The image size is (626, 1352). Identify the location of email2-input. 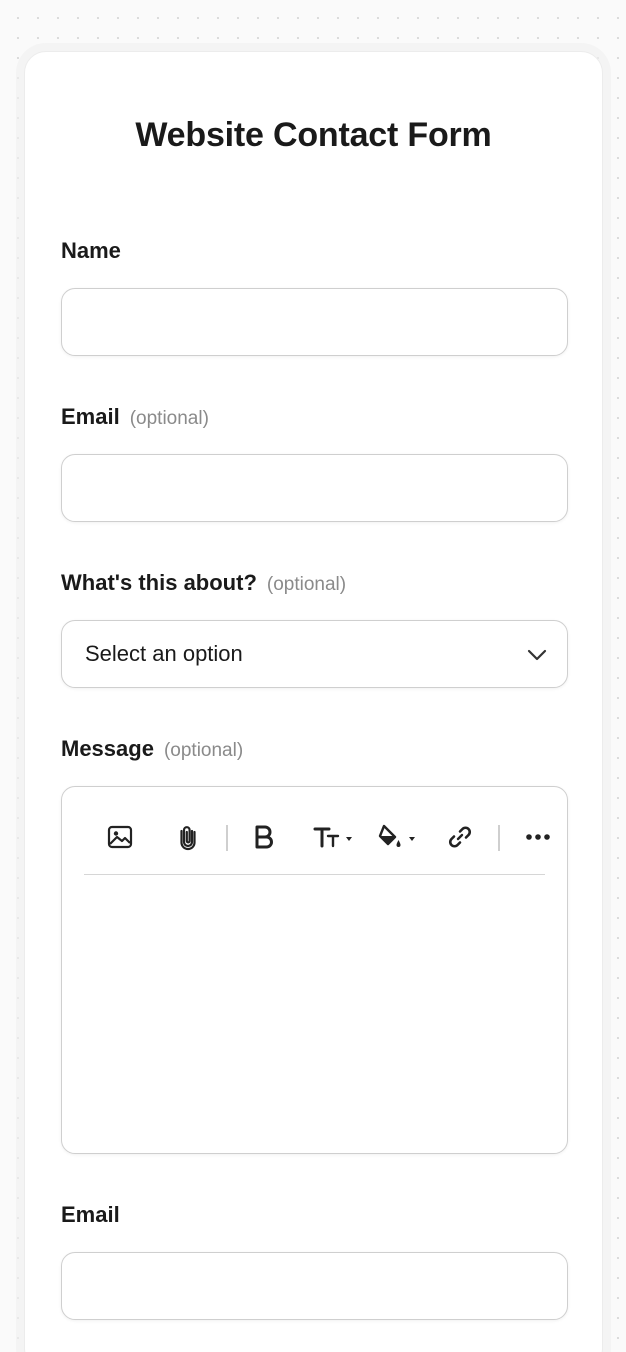
(314, 1286).